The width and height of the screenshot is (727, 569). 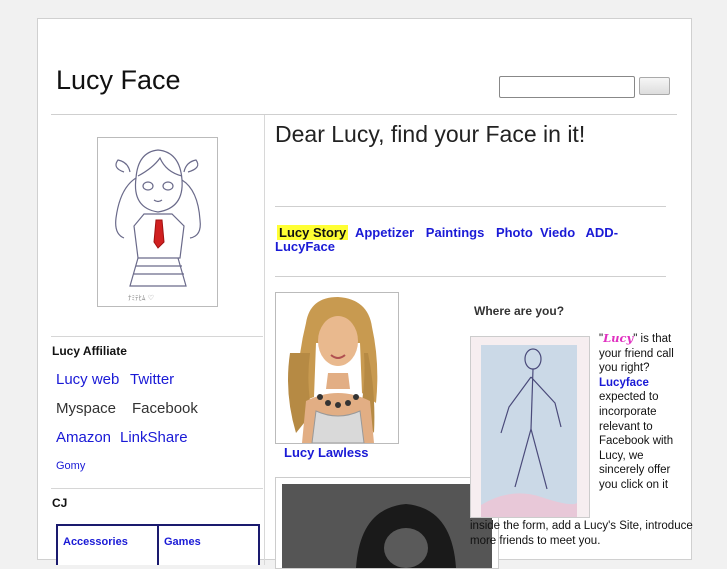 I want to click on nav-paintings: Paintings, so click(x=455, y=232).